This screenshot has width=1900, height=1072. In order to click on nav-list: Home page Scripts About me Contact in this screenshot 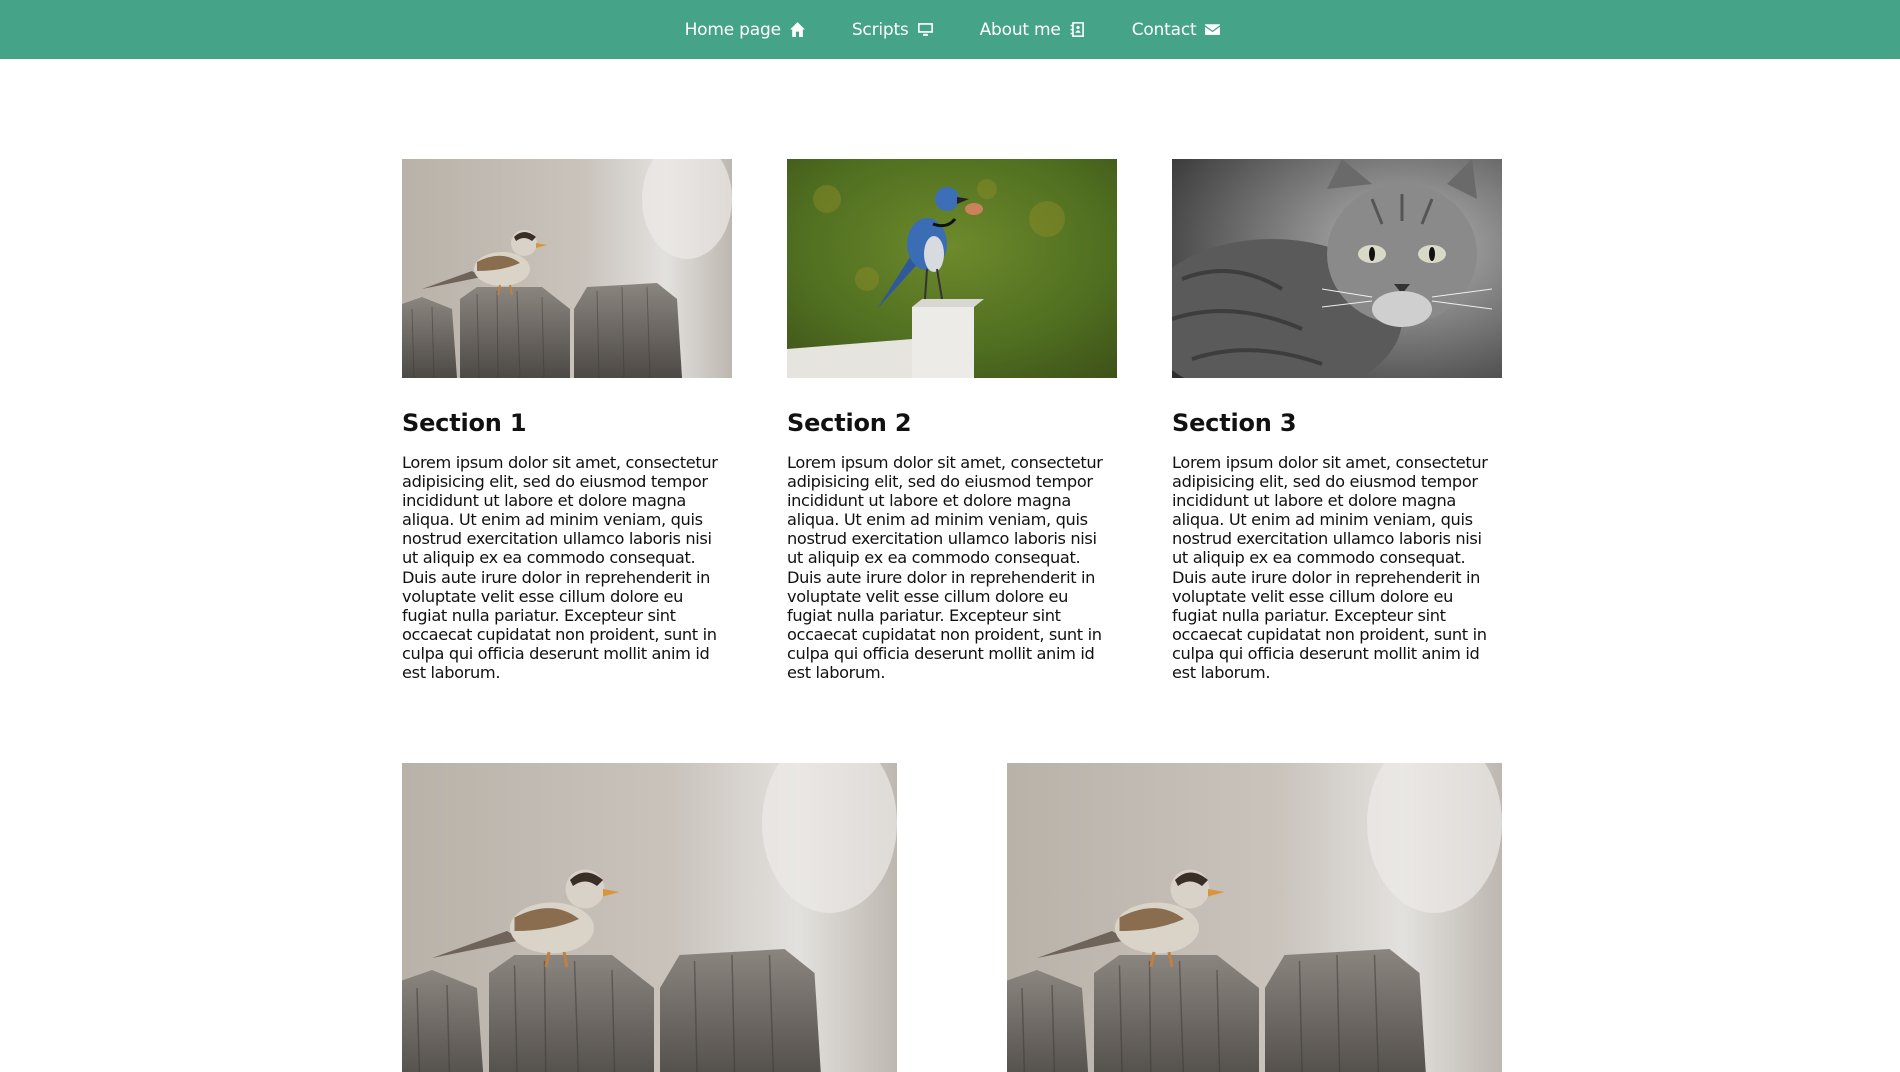, I will do `click(953, 29)`.